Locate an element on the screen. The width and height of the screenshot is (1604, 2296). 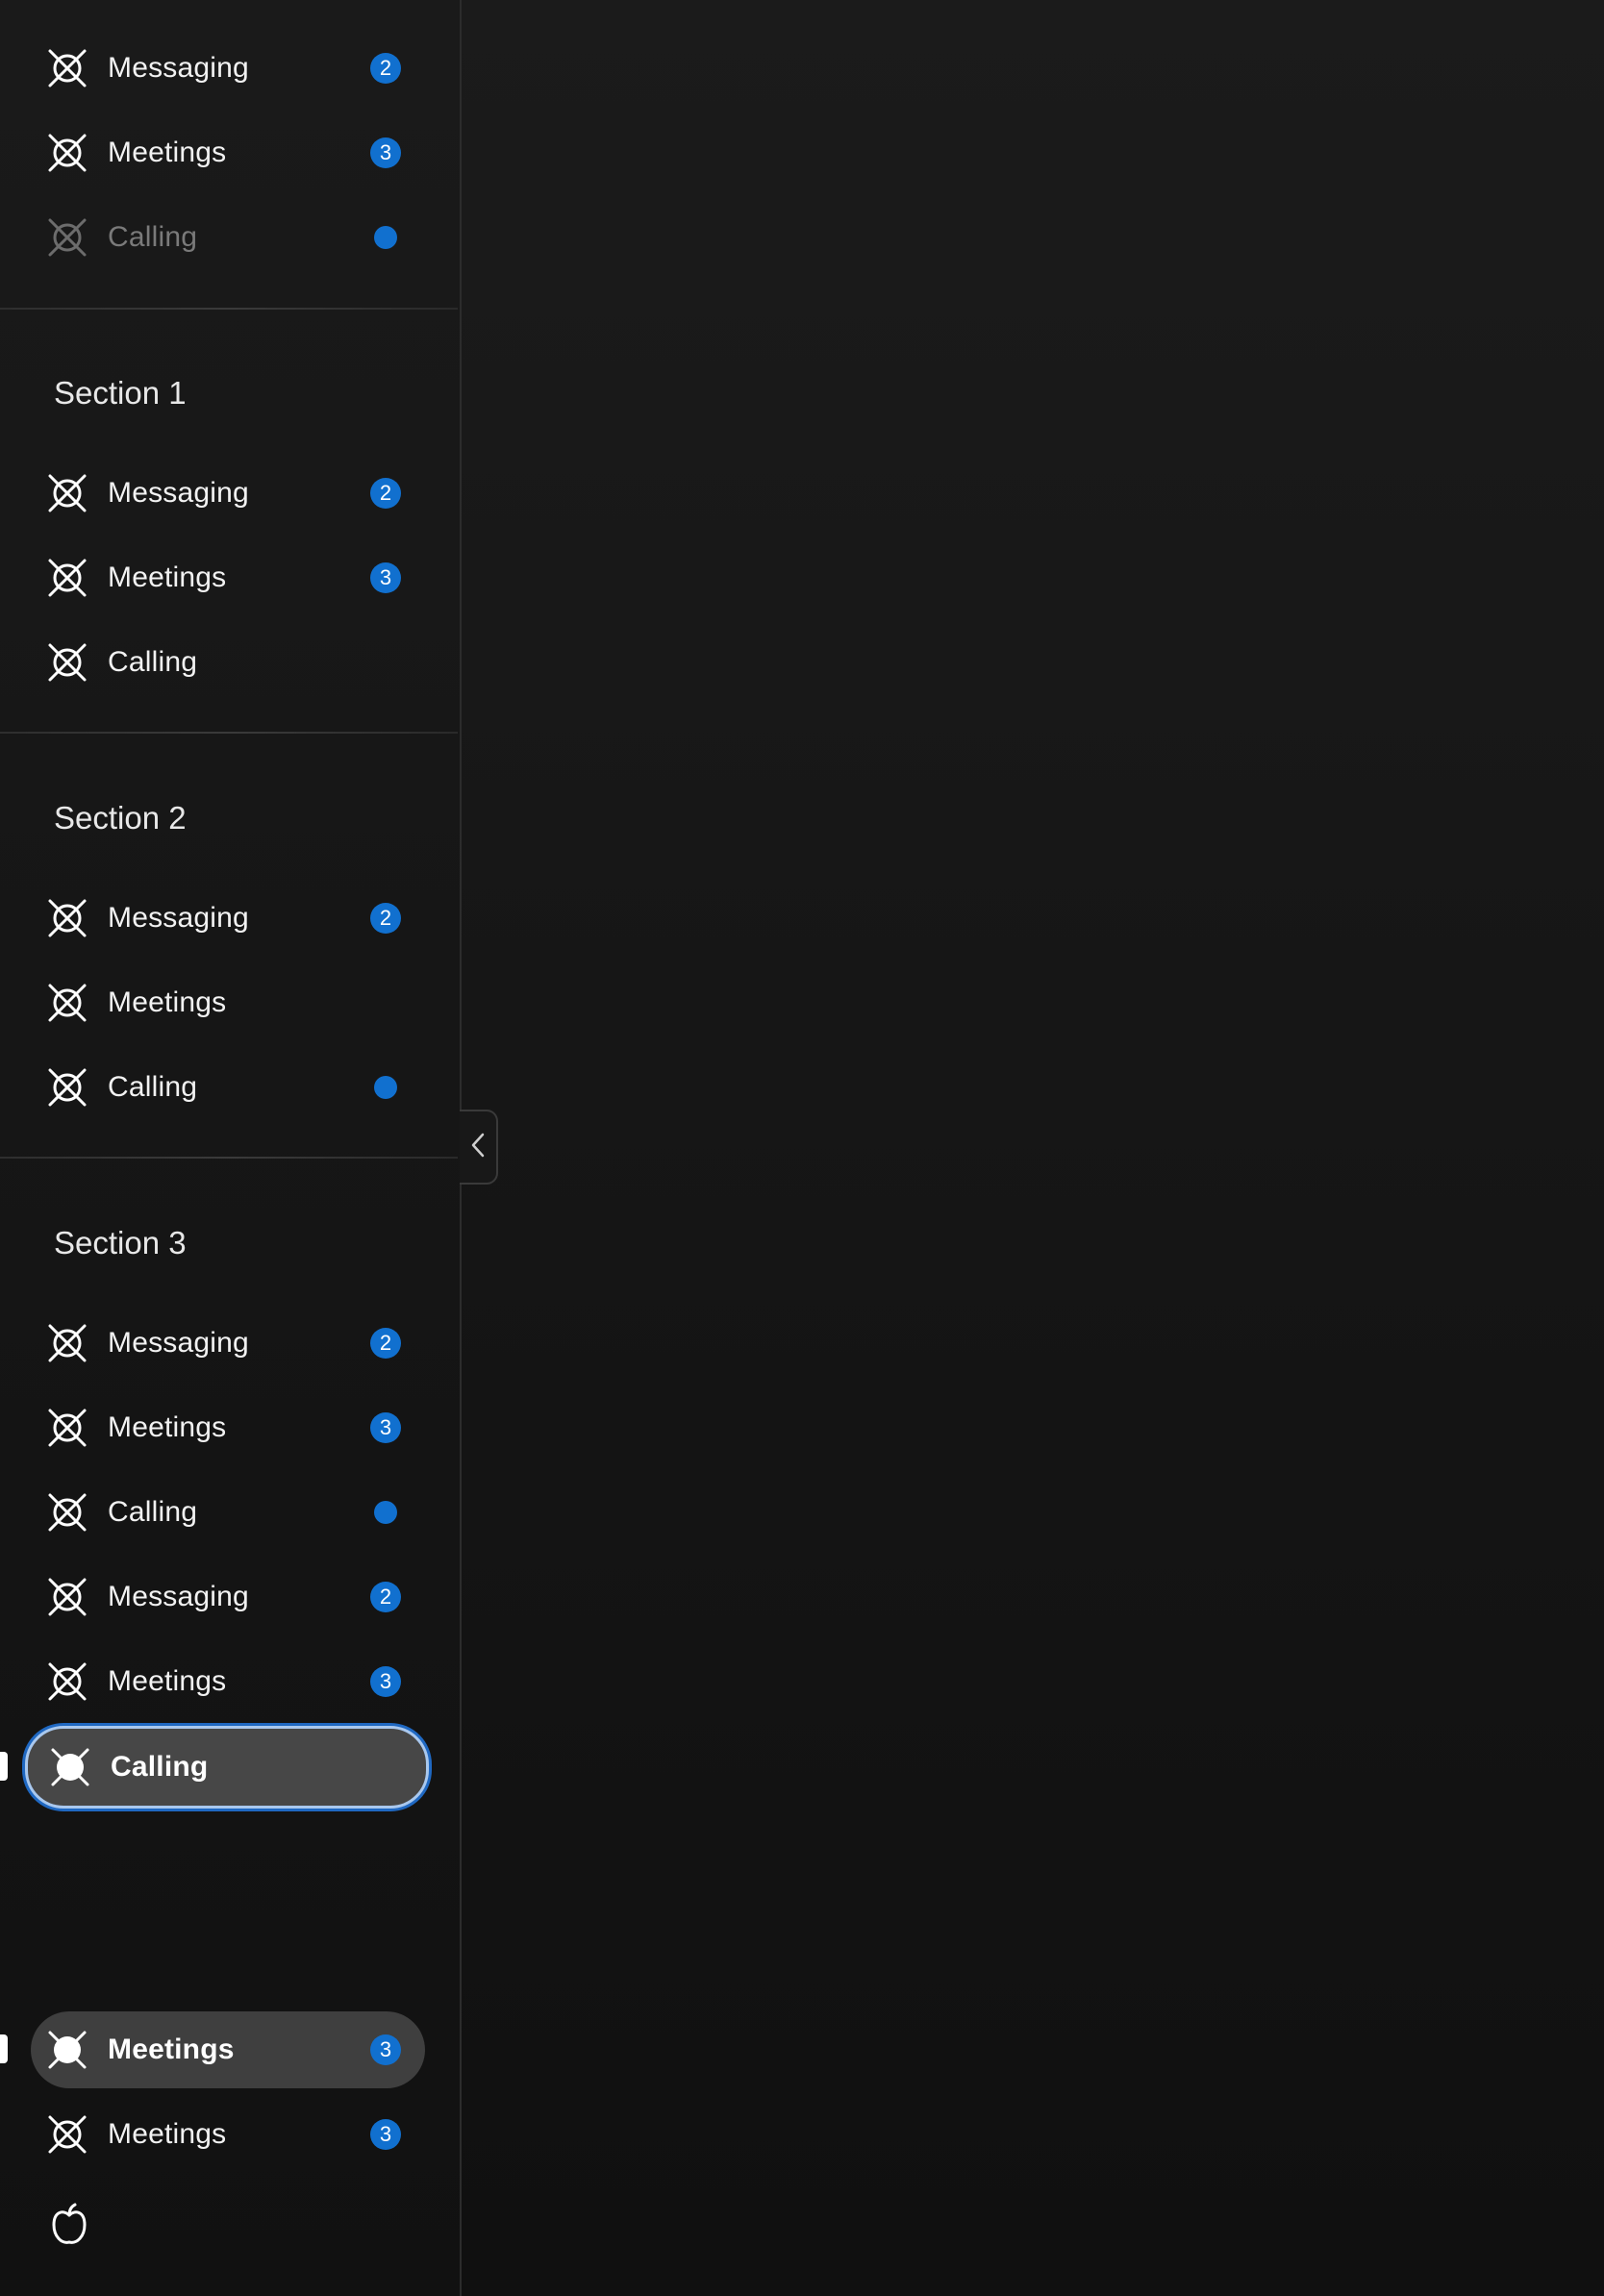
section-title: Section 2 is located at coordinates (120, 818).